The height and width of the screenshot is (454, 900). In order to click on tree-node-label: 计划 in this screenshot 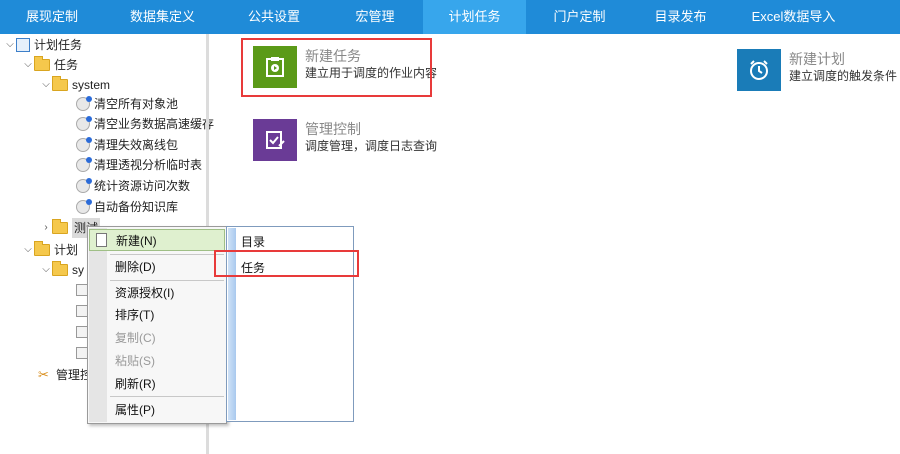, I will do `click(66, 250)`.